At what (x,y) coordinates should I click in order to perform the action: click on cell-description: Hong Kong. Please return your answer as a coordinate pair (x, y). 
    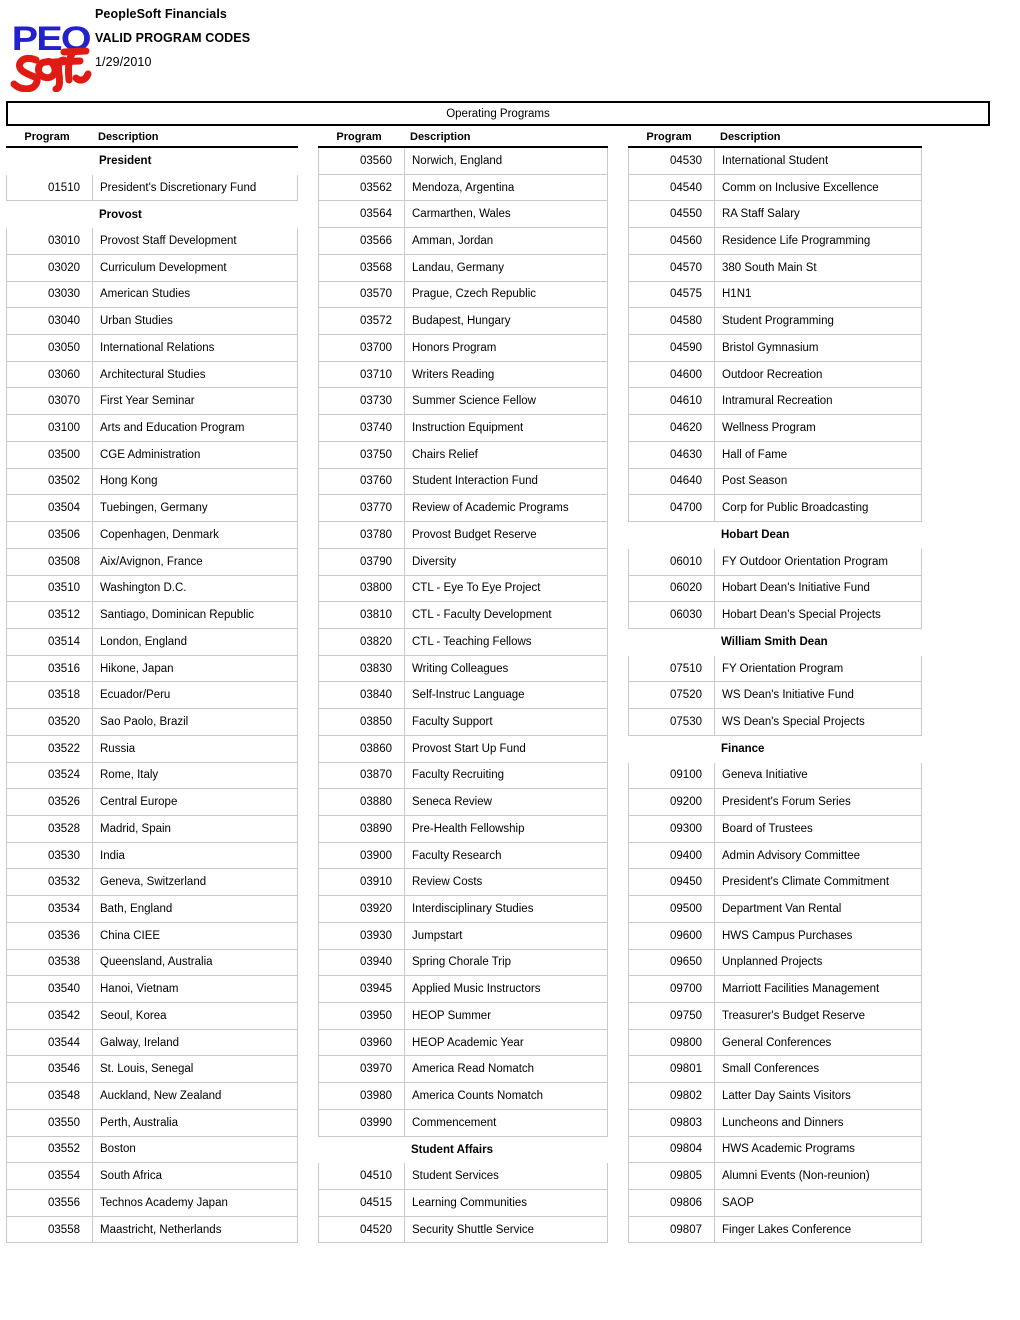
    Looking at the image, I should click on (129, 481).